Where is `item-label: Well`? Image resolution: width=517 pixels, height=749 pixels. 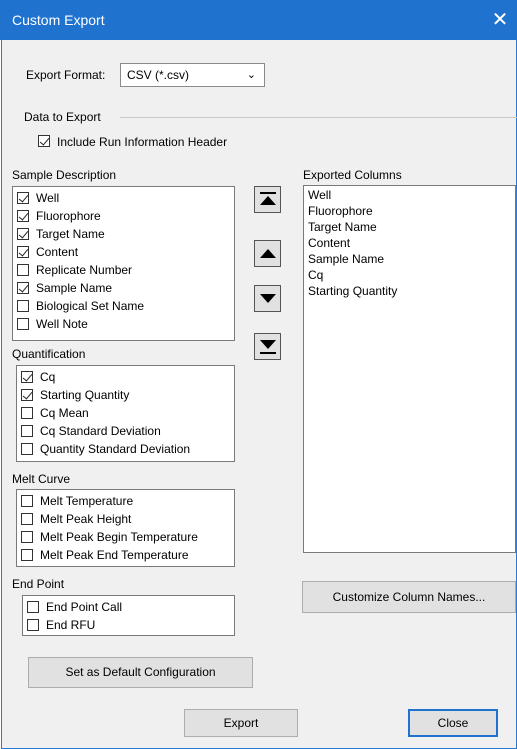
item-label: Well is located at coordinates (48, 198).